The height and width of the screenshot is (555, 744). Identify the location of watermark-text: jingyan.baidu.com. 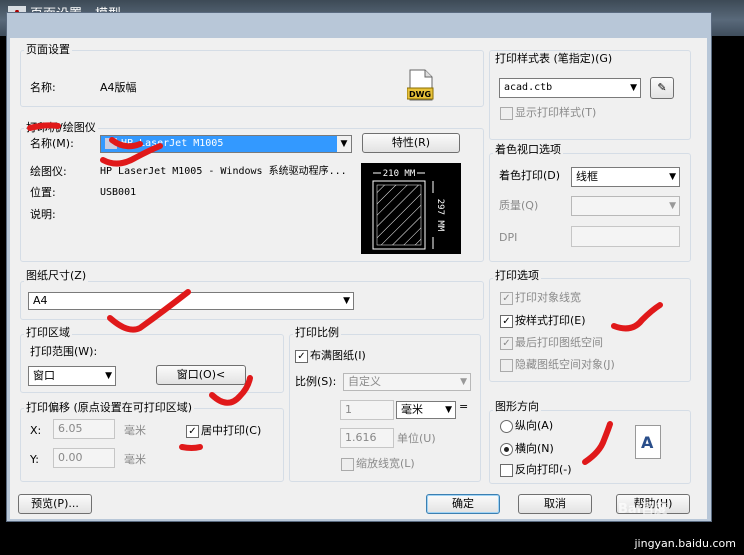
(685, 543).